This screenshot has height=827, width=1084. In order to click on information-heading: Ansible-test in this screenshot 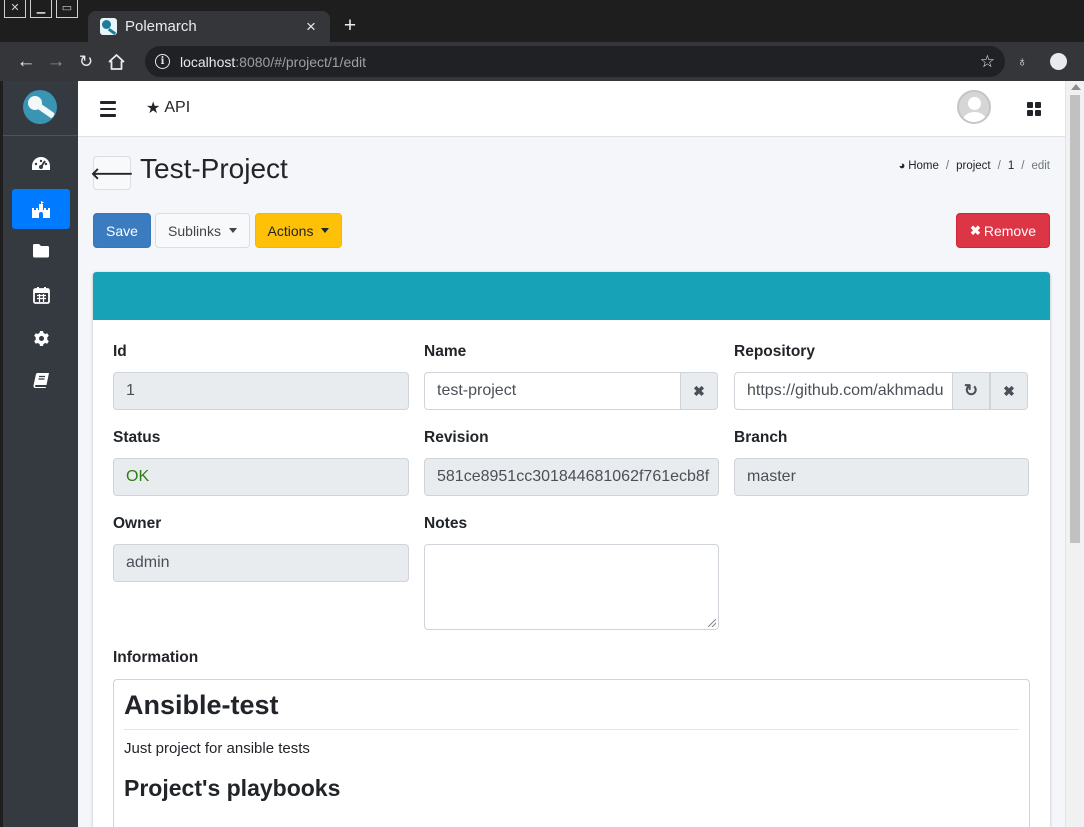, I will do `click(571, 710)`.